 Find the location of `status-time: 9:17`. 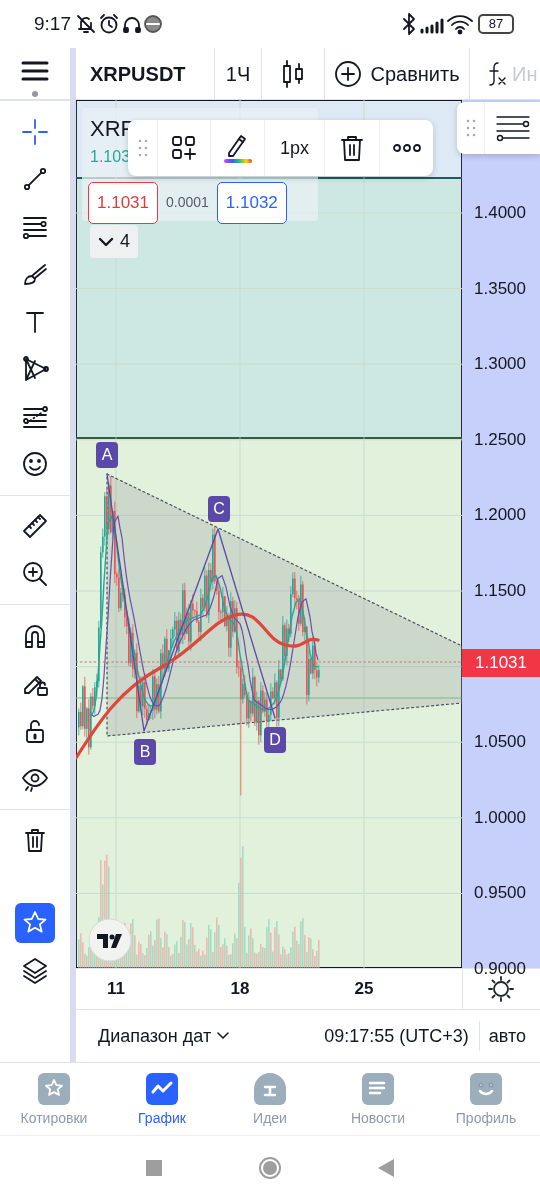

status-time: 9:17 is located at coordinates (52, 23).